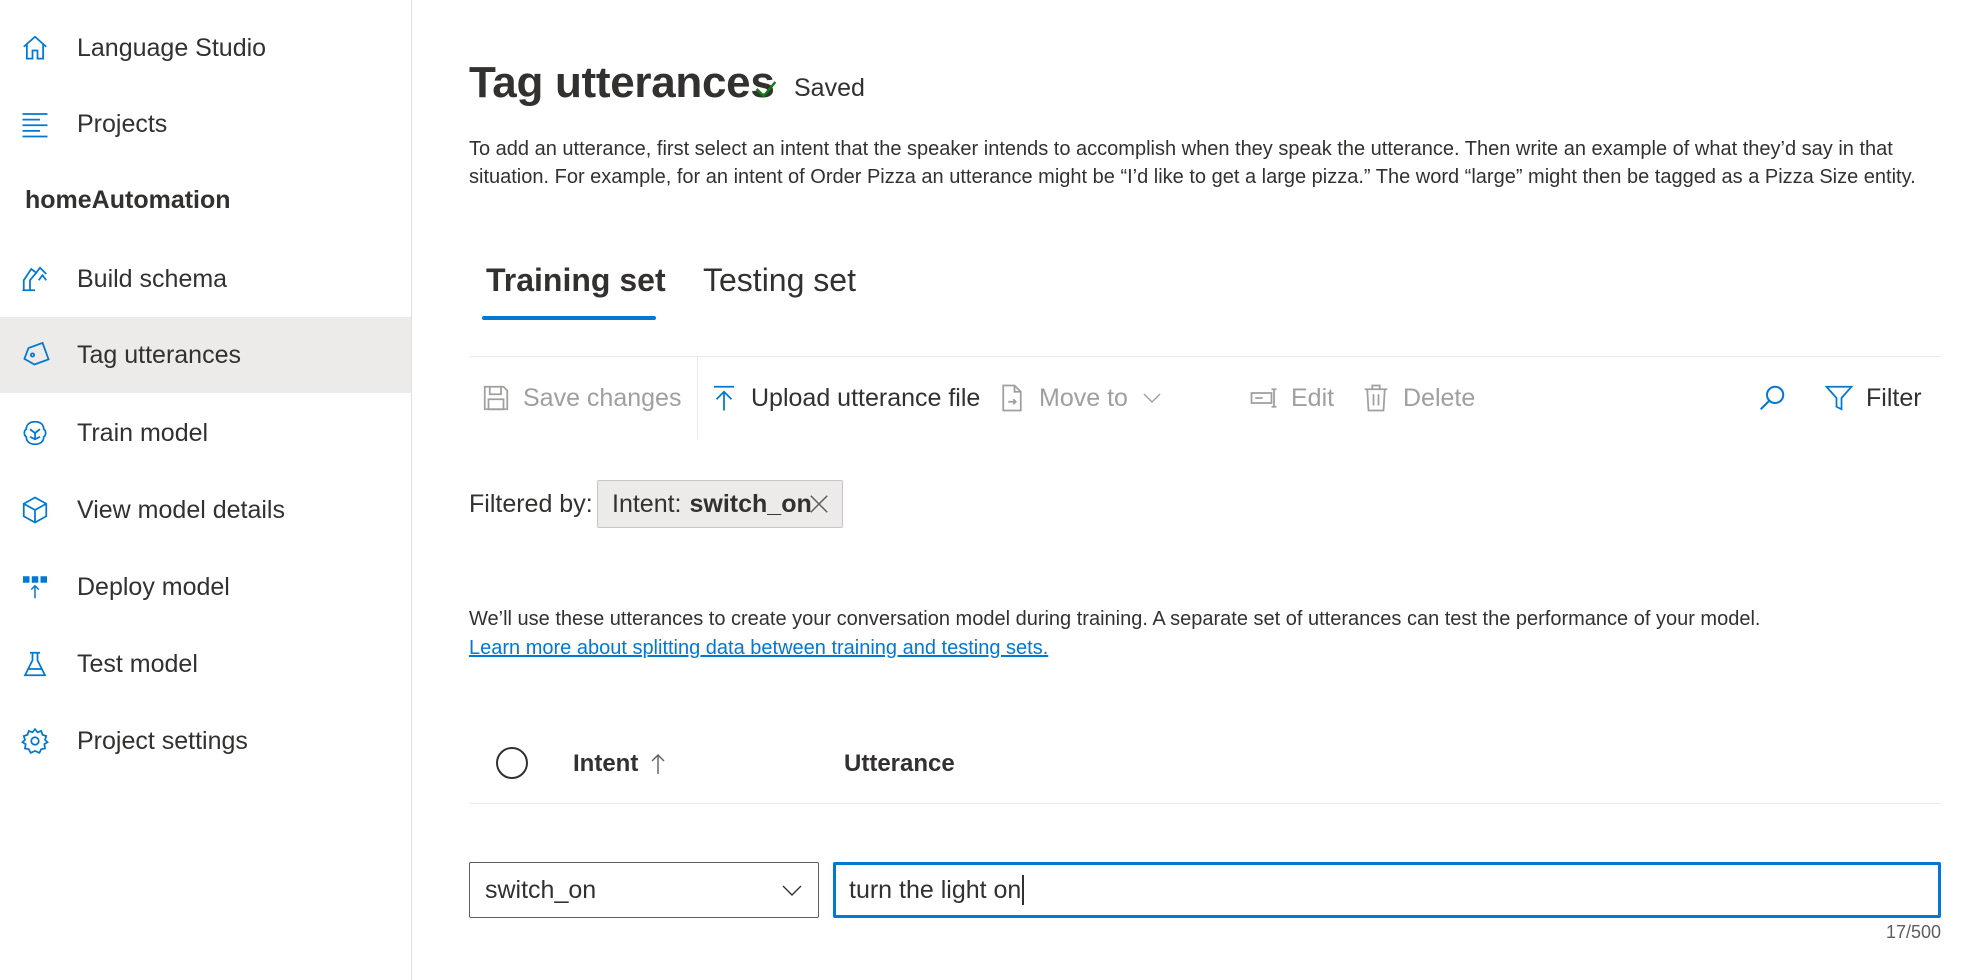 This screenshot has height=980, width=1961. What do you see at coordinates (647, 503) in the screenshot?
I see `filter-pill-prefix: Intent:` at bounding box center [647, 503].